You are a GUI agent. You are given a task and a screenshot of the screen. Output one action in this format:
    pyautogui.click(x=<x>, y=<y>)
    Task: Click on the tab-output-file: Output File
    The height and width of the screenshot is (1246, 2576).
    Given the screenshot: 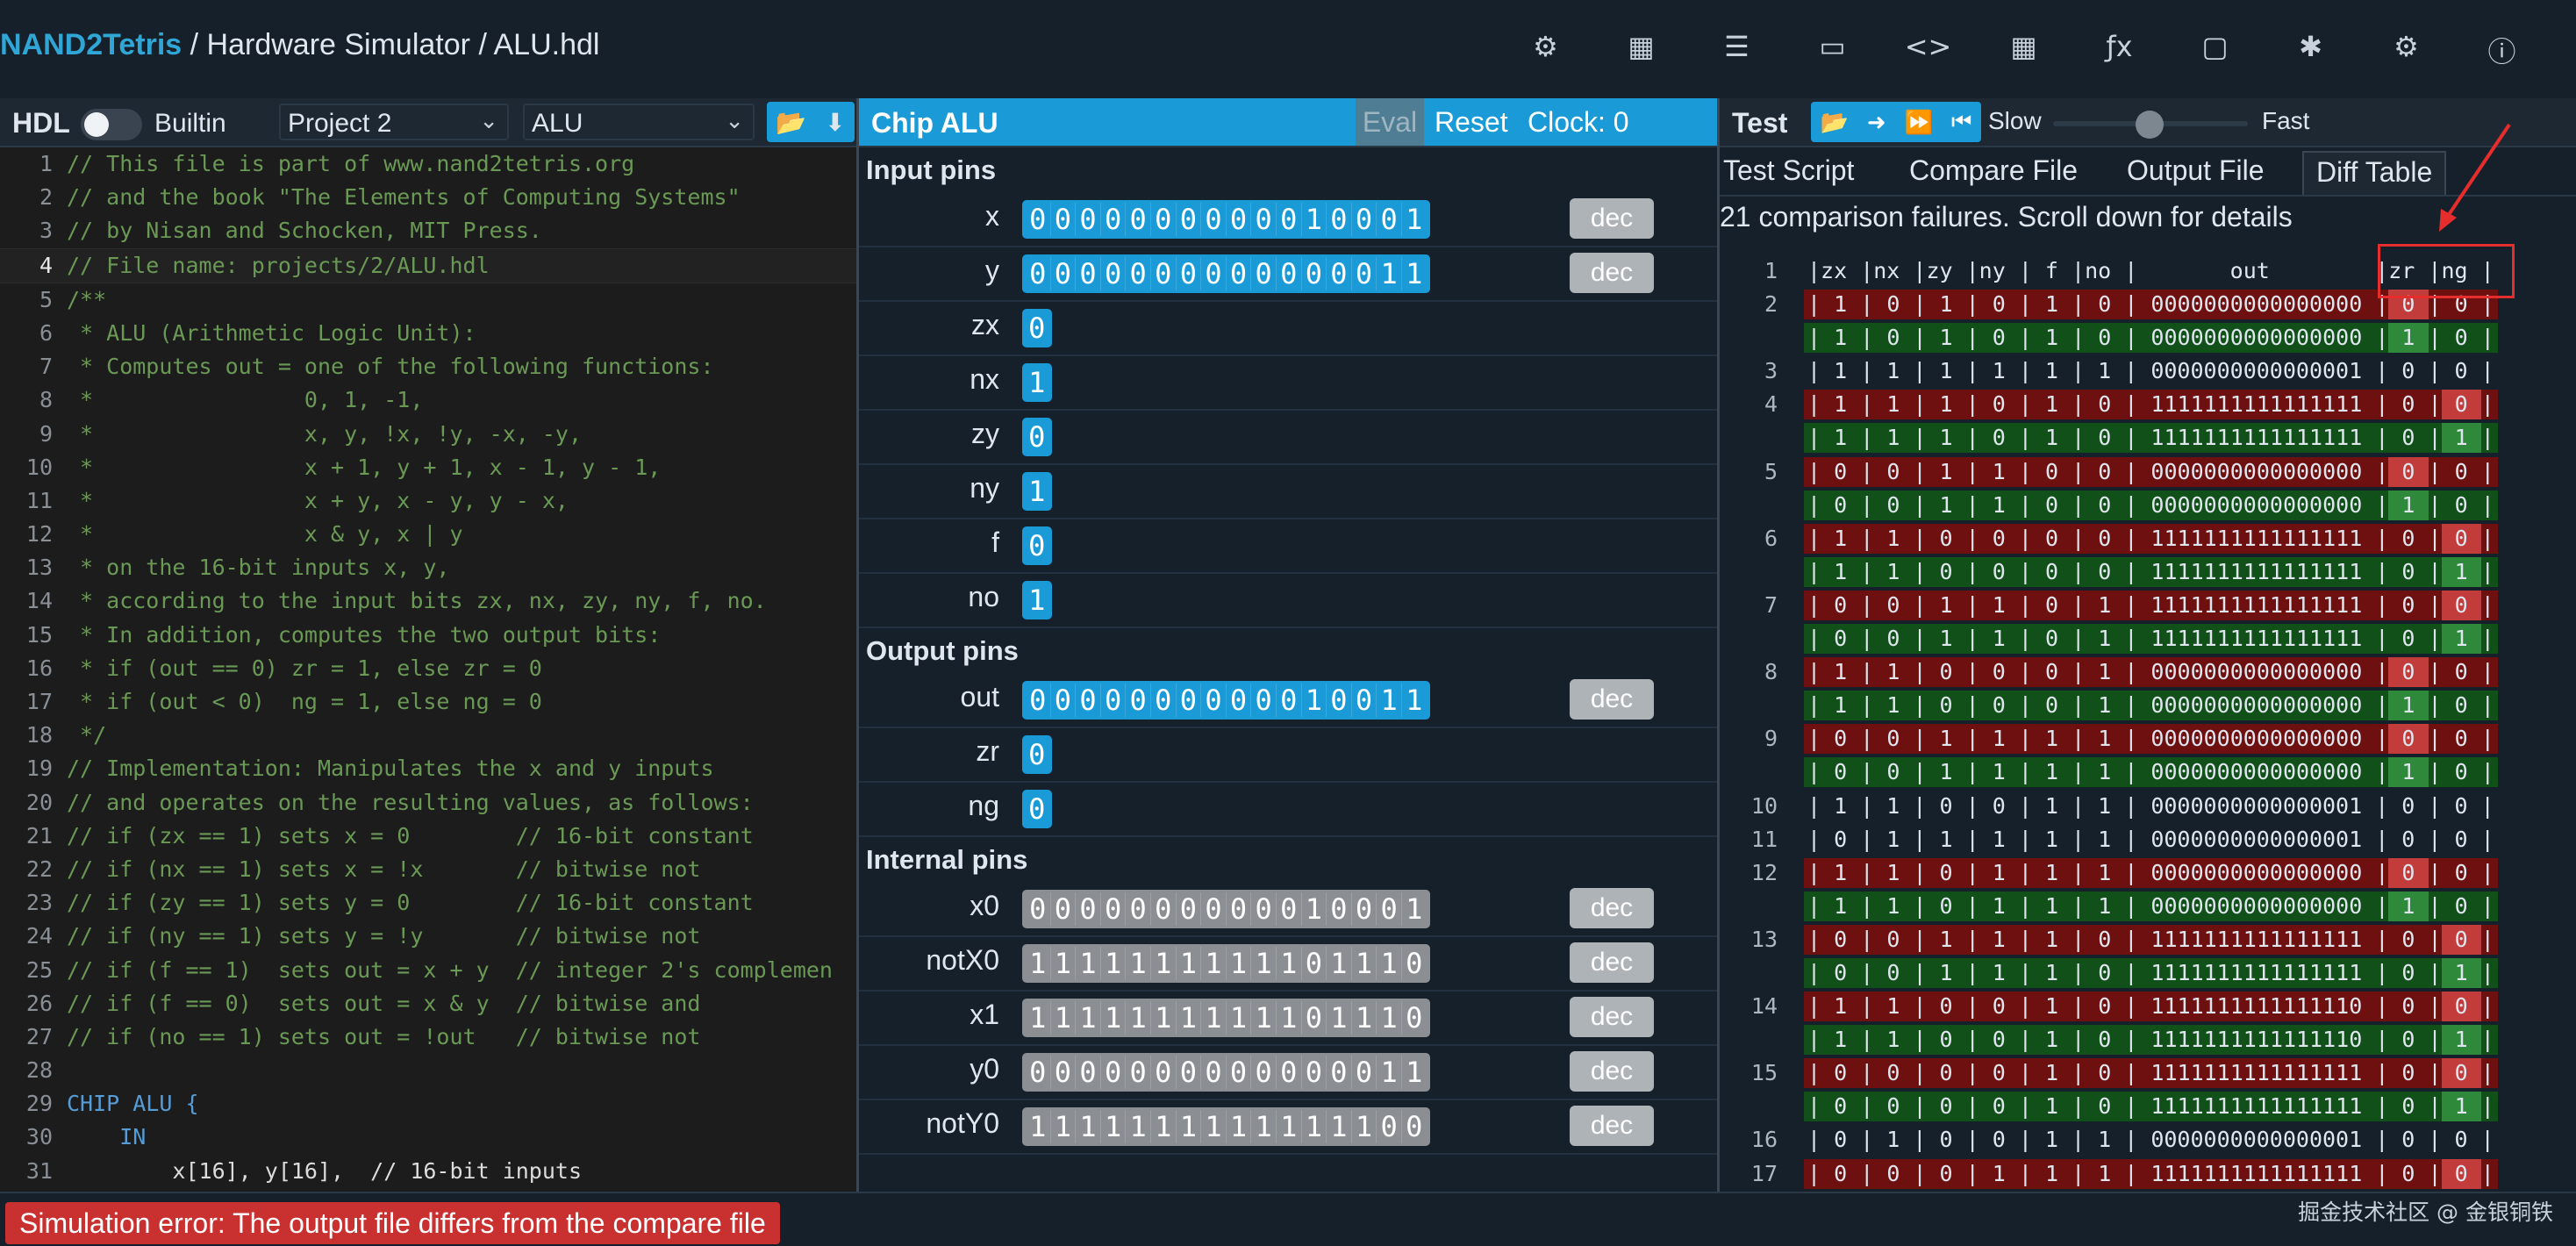 What is the action you would take?
    pyautogui.click(x=2196, y=170)
    